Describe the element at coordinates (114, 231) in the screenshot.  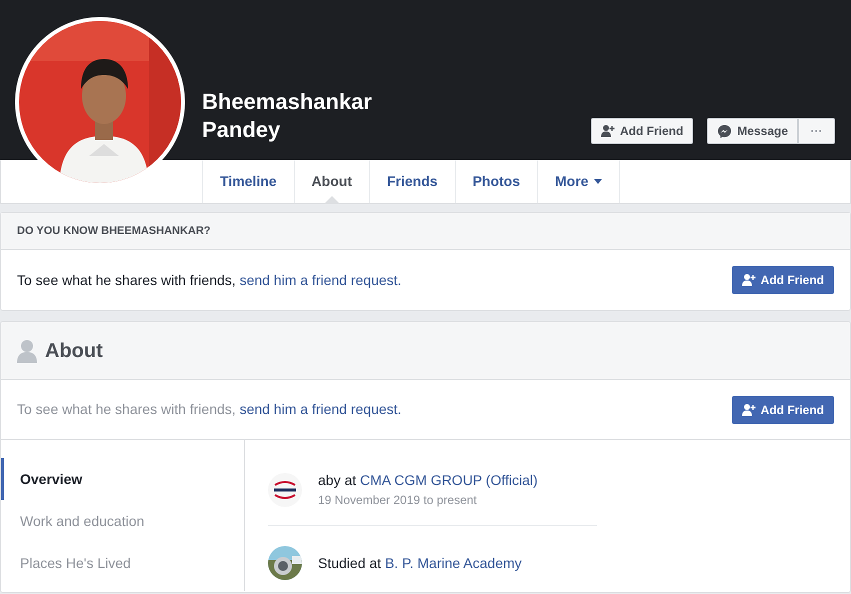
I see `card-title: DO YOU KNOW BHEEMASHANKAR?` at that location.